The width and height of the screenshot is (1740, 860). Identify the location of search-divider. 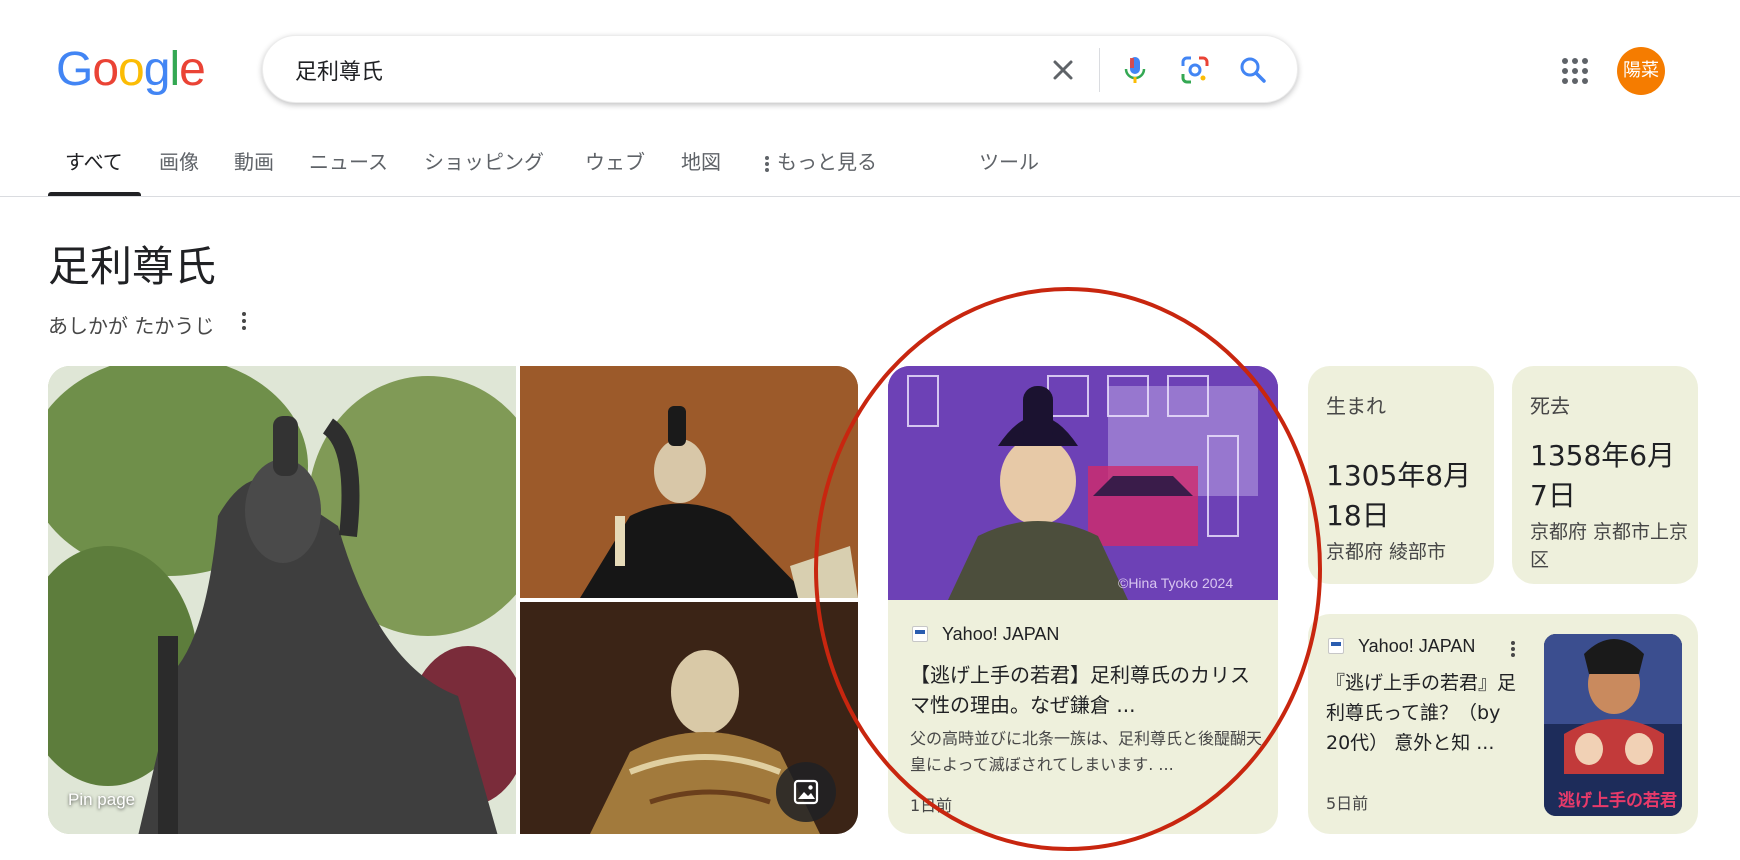
(1099, 70).